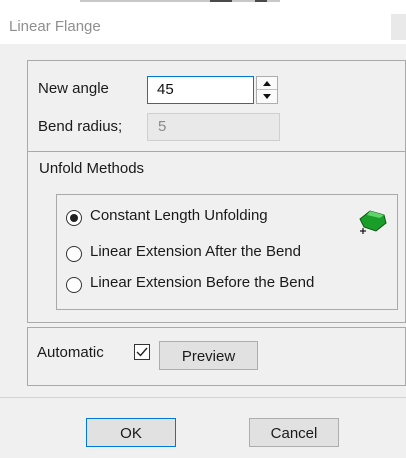  I want to click on new-angle-spinner, so click(267, 90).